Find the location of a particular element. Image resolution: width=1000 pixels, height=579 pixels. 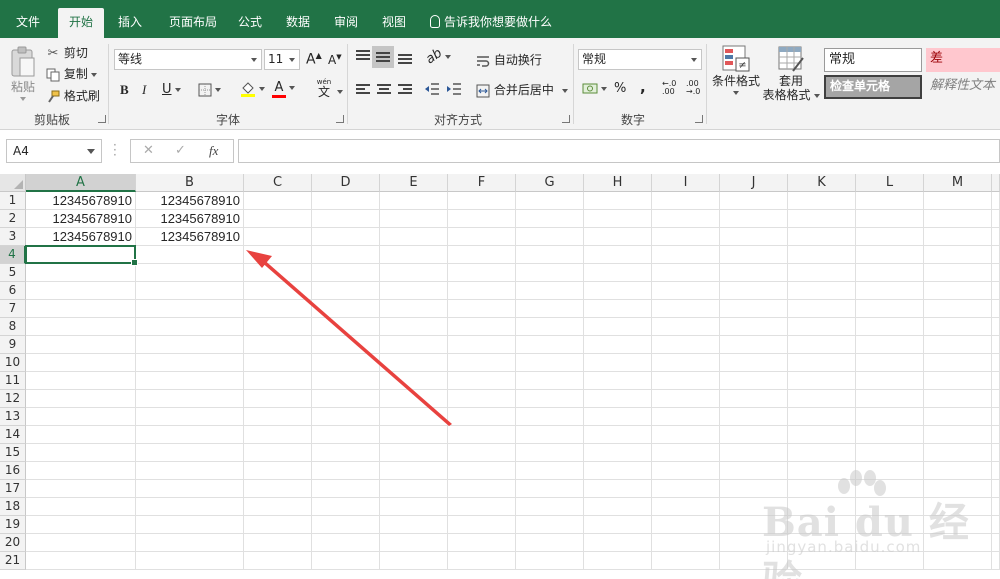

cell-e8 is located at coordinates (414, 327).